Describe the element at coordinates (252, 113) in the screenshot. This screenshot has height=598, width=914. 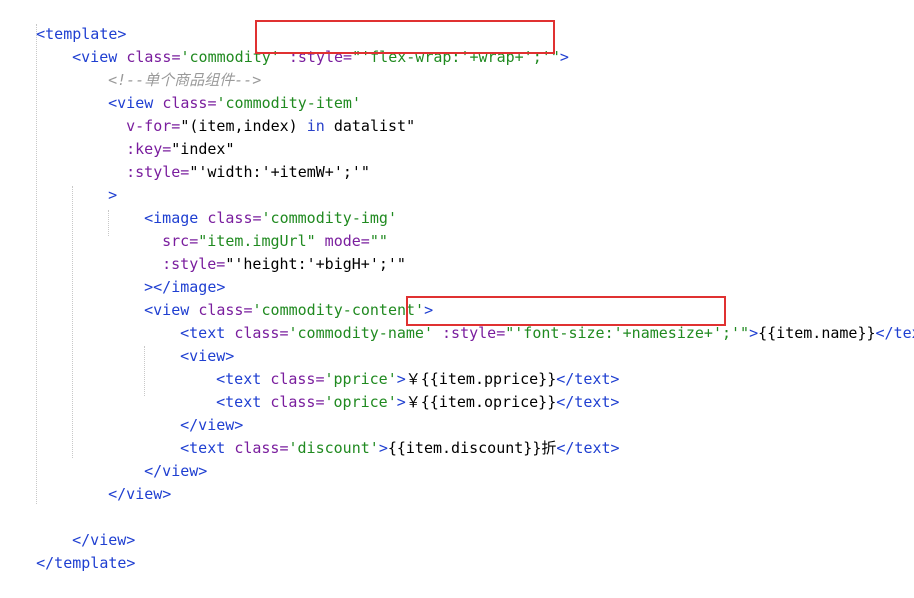
I see `code-line-5: v-for="(item,index) in datalist"` at that location.